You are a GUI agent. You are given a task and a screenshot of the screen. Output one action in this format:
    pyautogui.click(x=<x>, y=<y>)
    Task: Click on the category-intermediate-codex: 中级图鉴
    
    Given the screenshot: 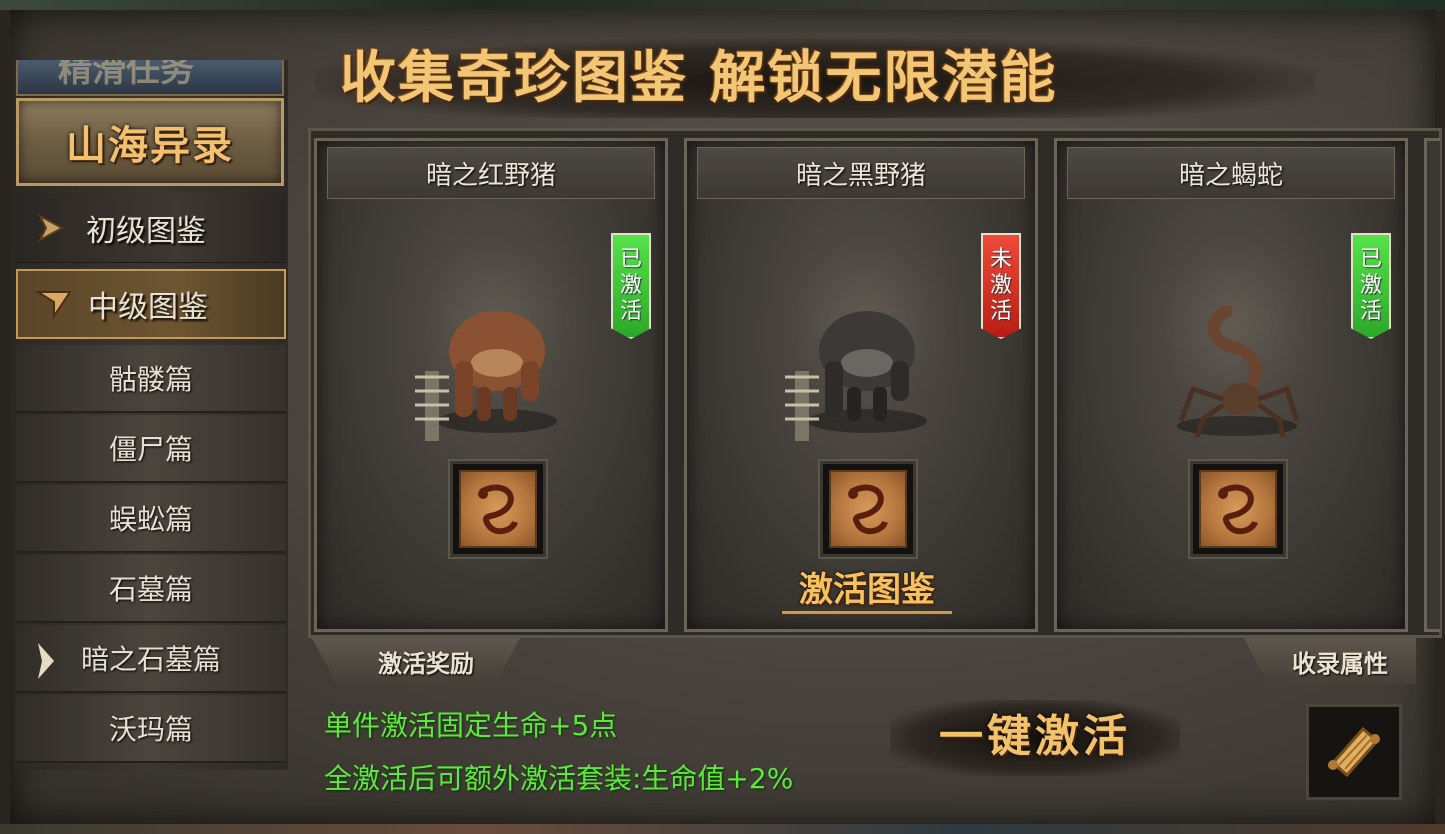 What is the action you would take?
    pyautogui.click(x=151, y=304)
    